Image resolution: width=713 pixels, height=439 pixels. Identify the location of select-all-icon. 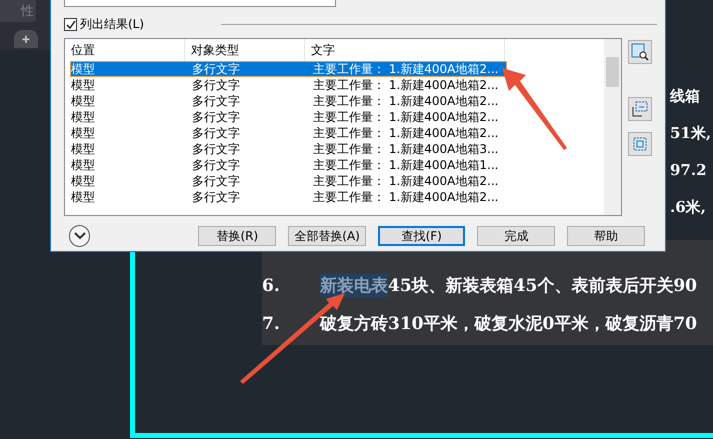
(640, 144).